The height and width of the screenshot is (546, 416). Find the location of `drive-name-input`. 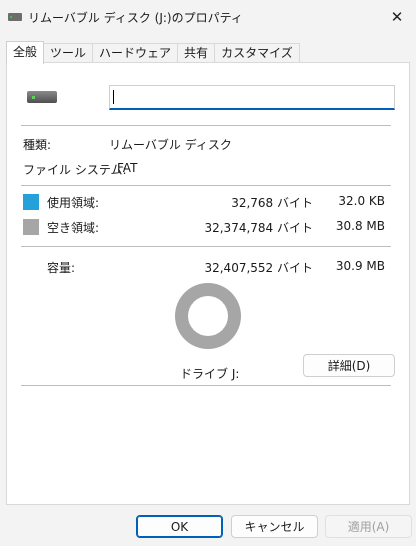

drive-name-input is located at coordinates (252, 97).